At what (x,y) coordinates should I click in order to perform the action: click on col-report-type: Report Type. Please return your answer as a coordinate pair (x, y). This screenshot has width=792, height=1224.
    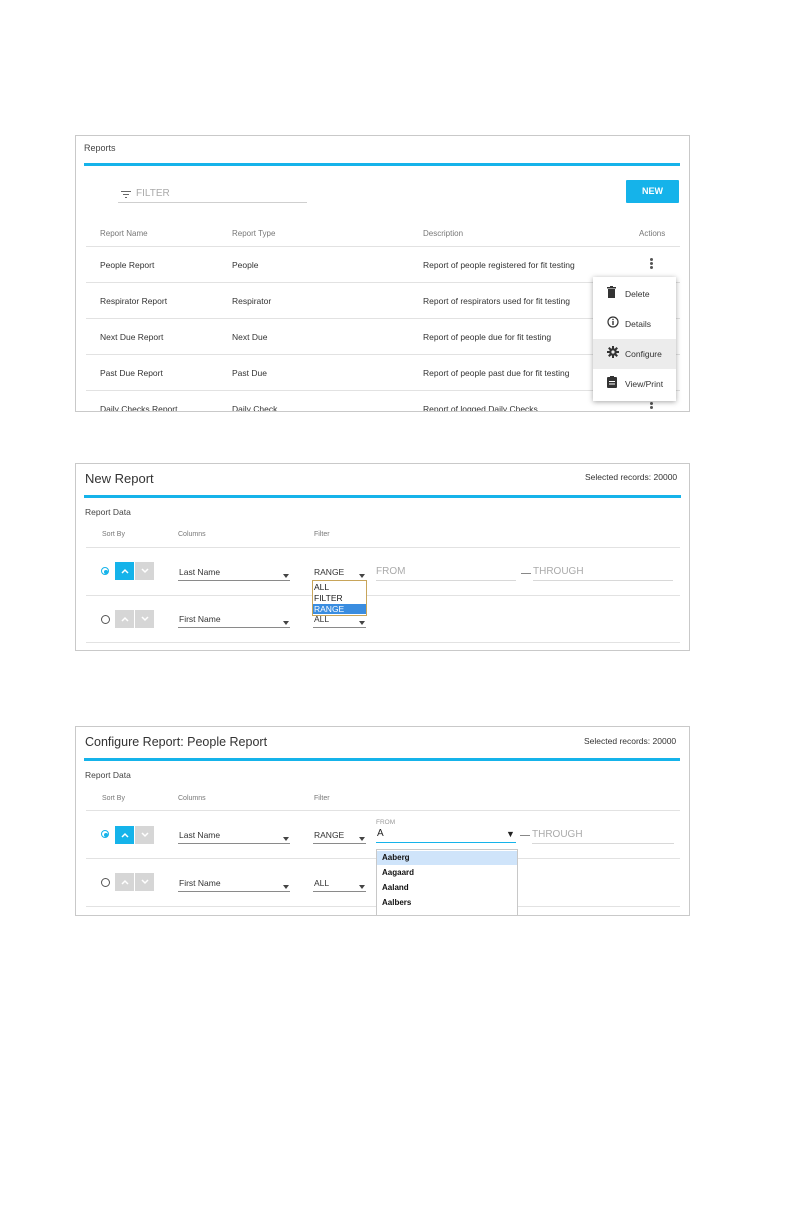
    Looking at the image, I should click on (253, 233).